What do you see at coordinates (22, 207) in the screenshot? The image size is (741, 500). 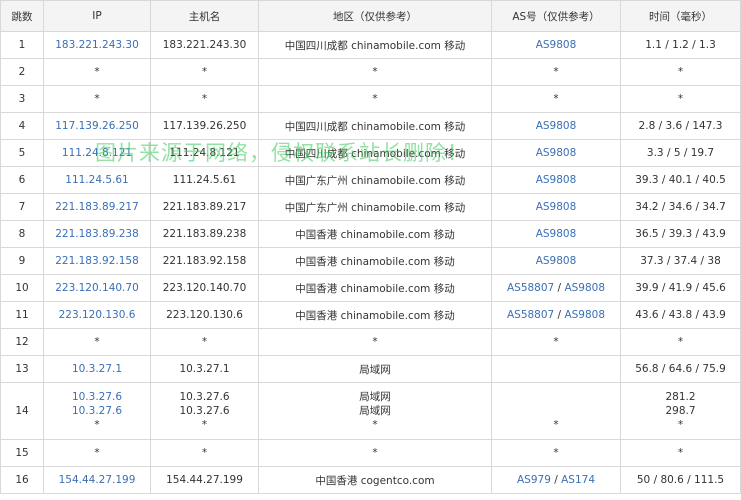 I see `hop-cell: 7` at bounding box center [22, 207].